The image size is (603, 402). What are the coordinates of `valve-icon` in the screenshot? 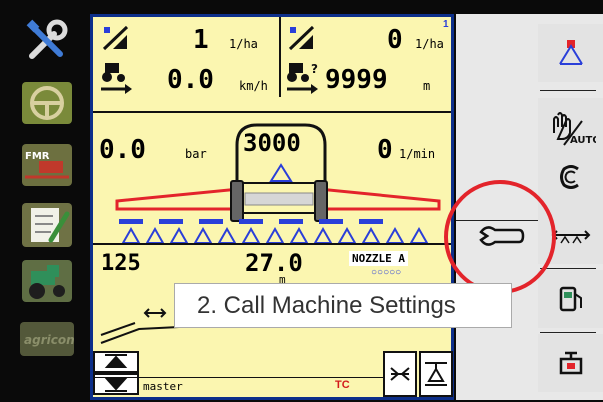 It's located at (570, 363).